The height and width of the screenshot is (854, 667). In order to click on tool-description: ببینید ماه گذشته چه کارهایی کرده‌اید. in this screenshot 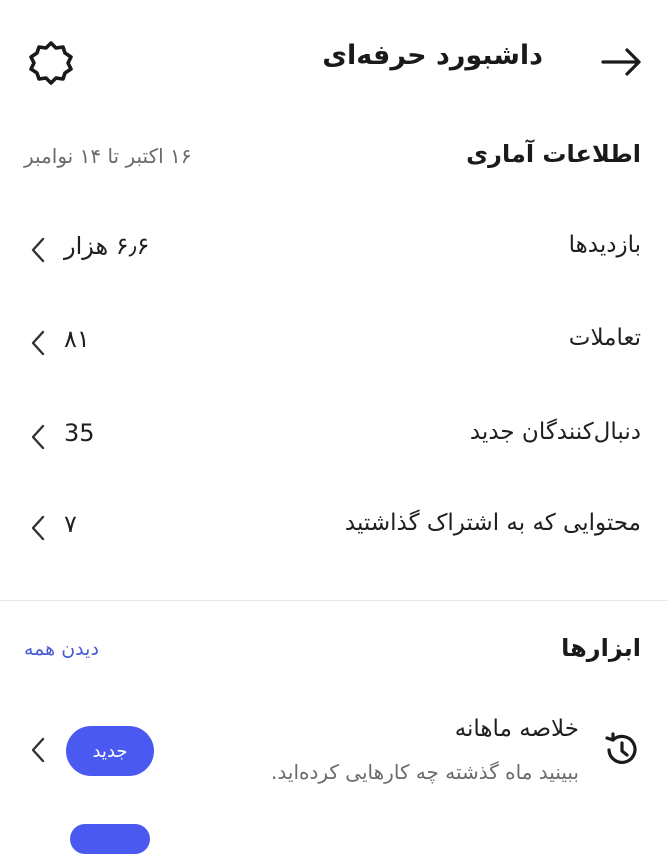, I will do `click(425, 772)`.